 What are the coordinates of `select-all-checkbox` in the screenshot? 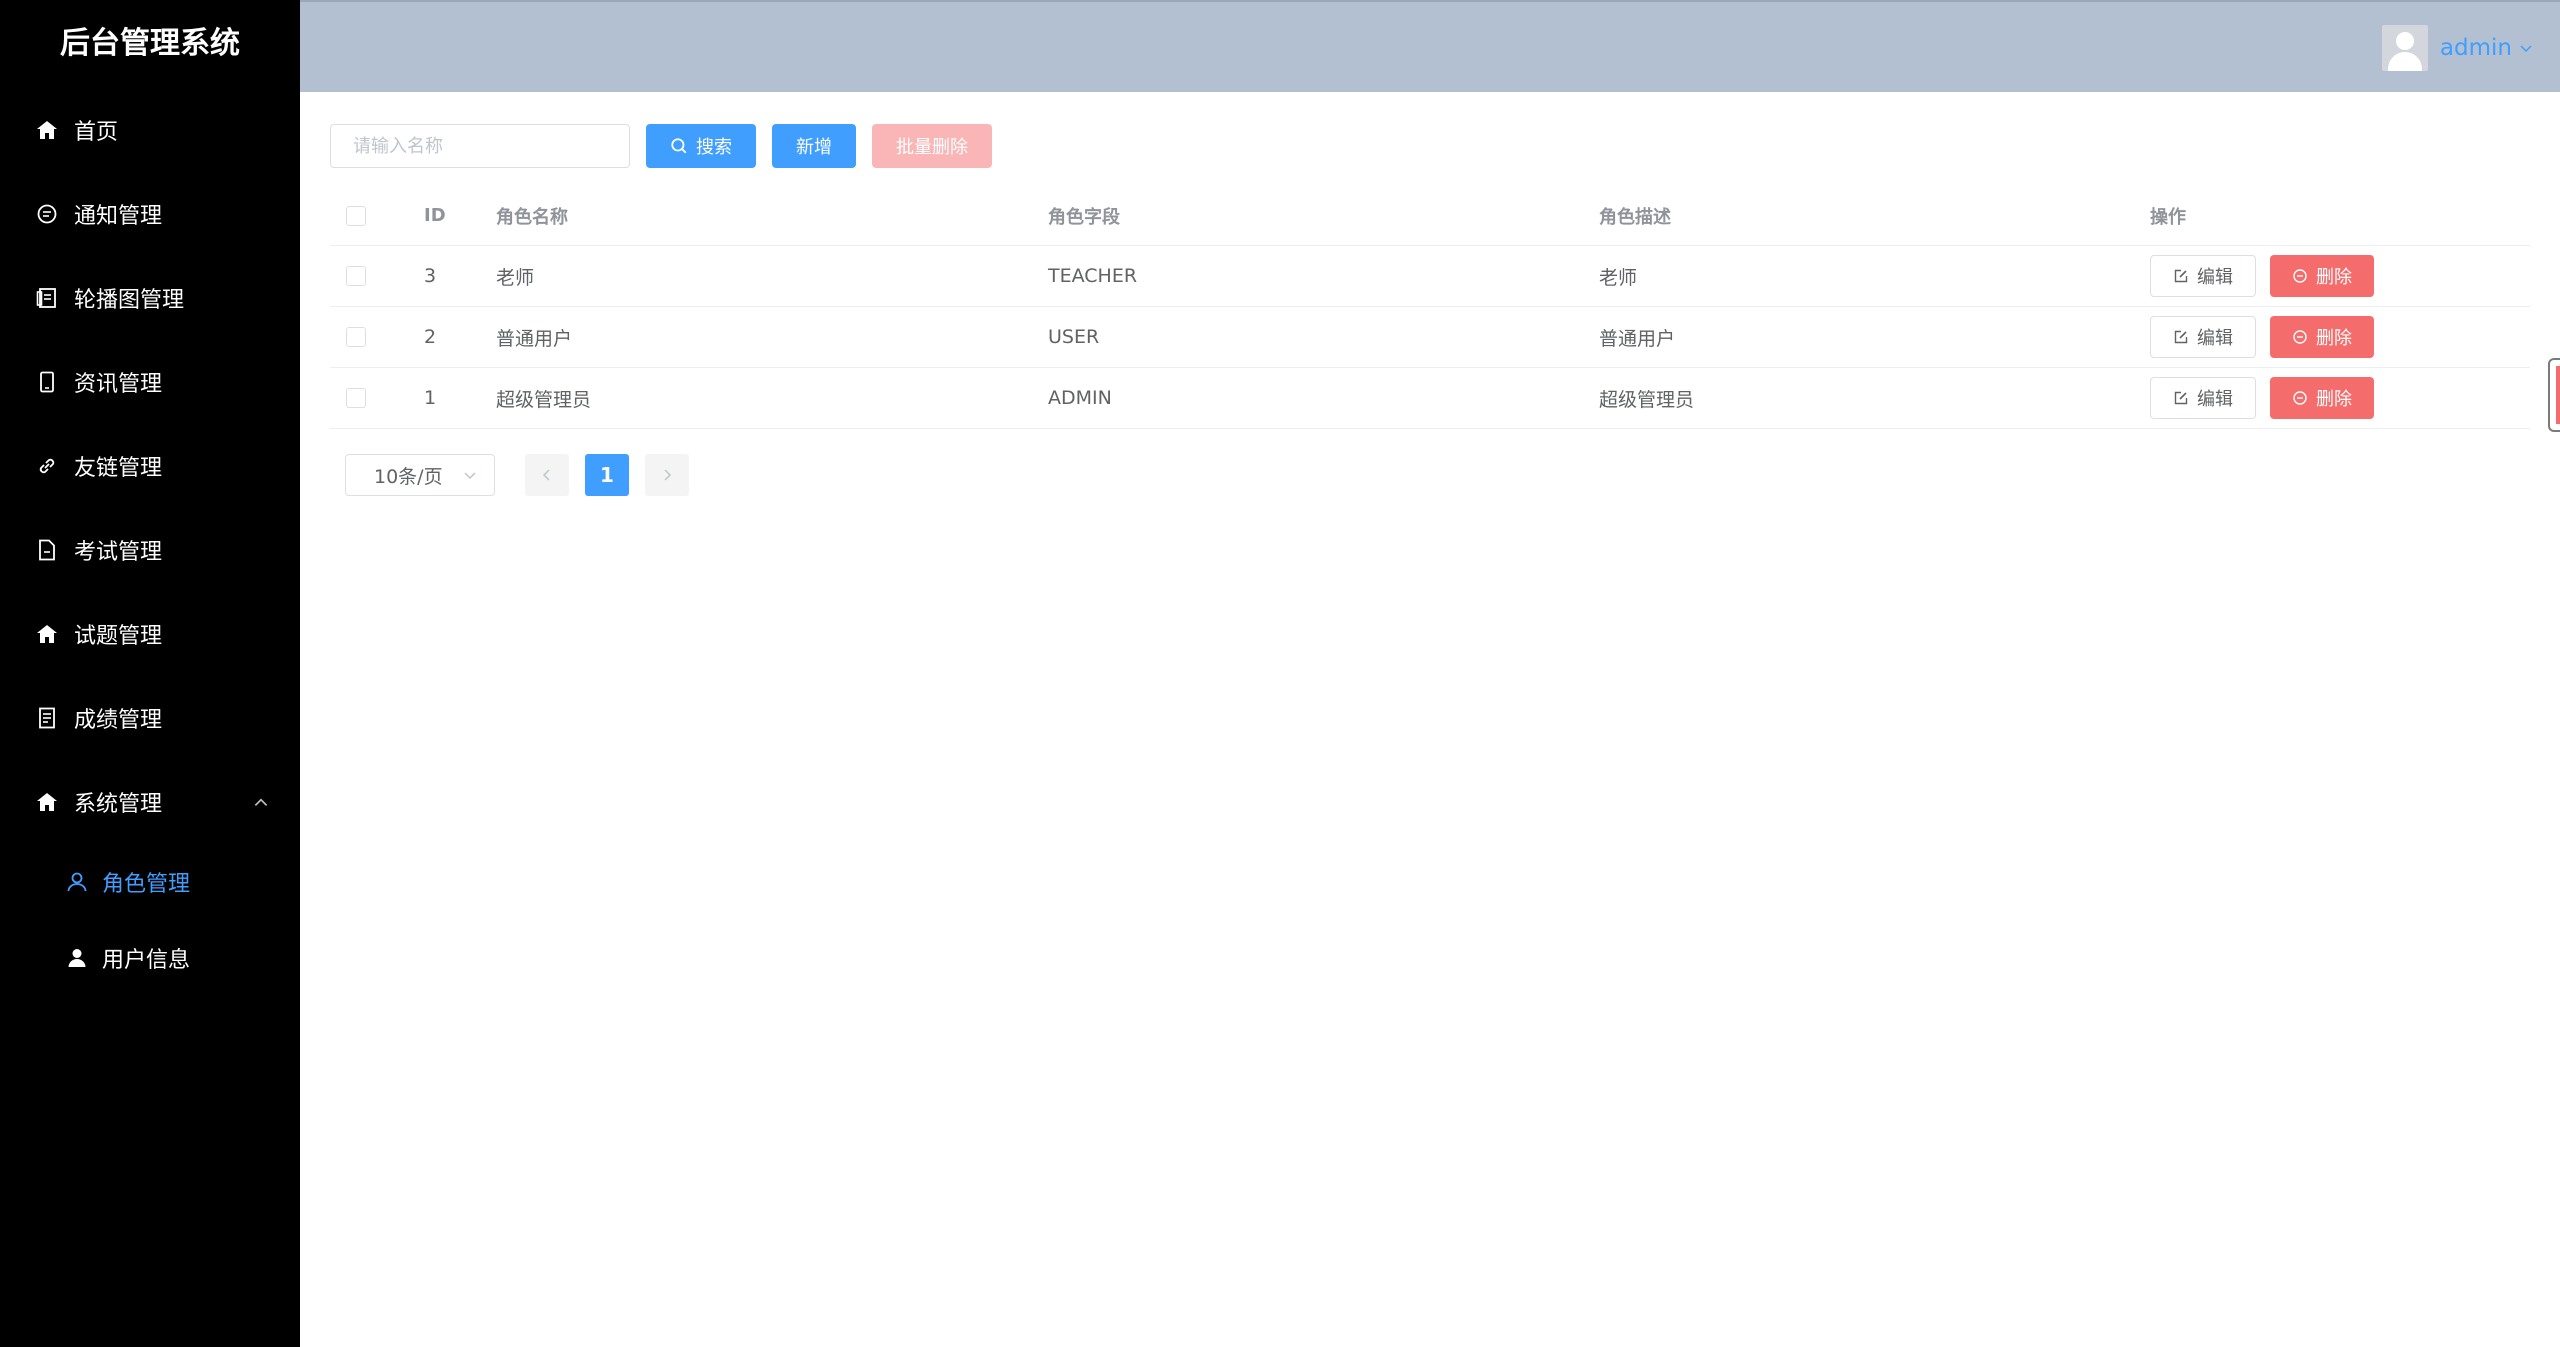 It's located at (356, 215).